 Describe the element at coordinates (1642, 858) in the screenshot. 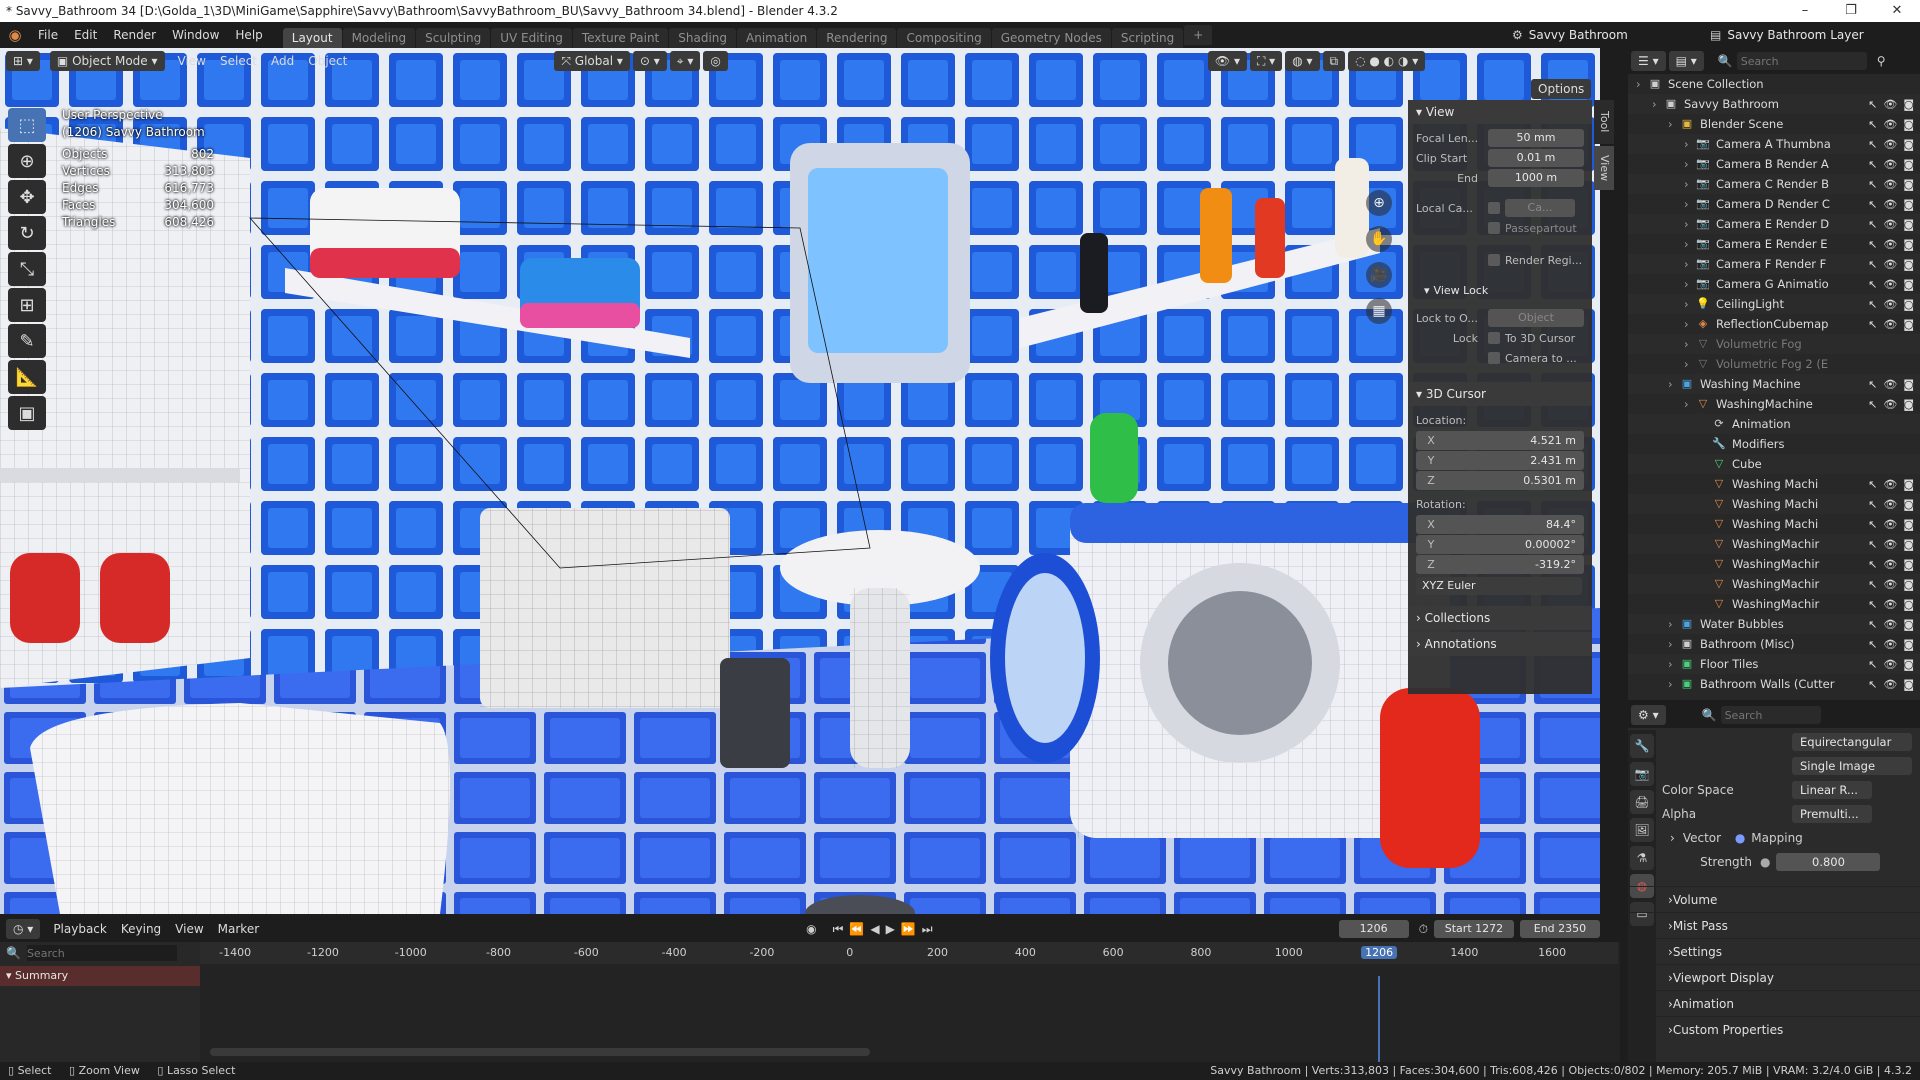

I see `scene-tab-icon: ⚗` at that location.